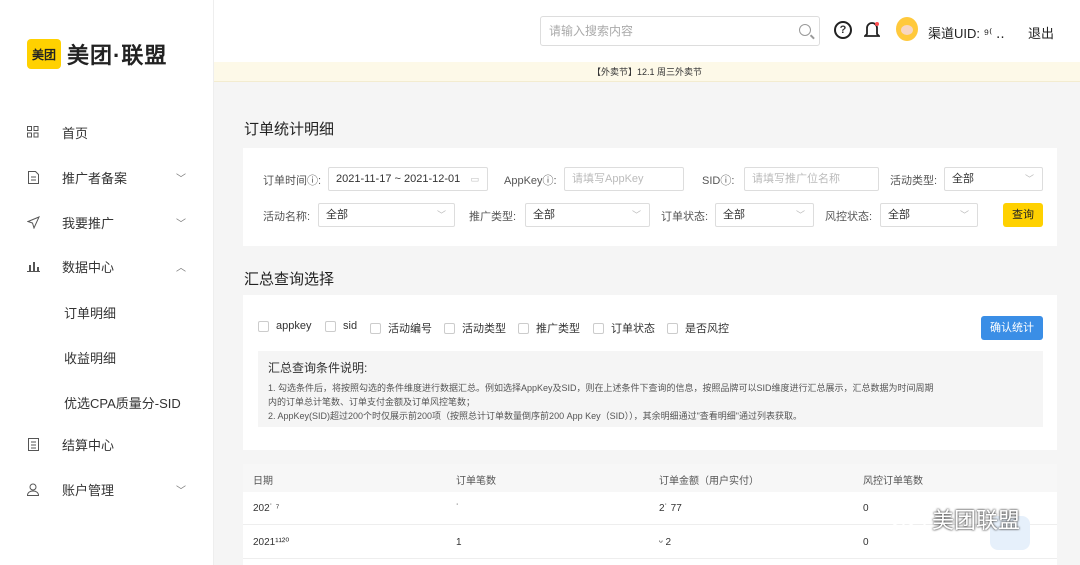 The image size is (1080, 565). What do you see at coordinates (107, 222) in the screenshot?
I see `sidebar-item-promote: 我要推广 ﹀` at bounding box center [107, 222].